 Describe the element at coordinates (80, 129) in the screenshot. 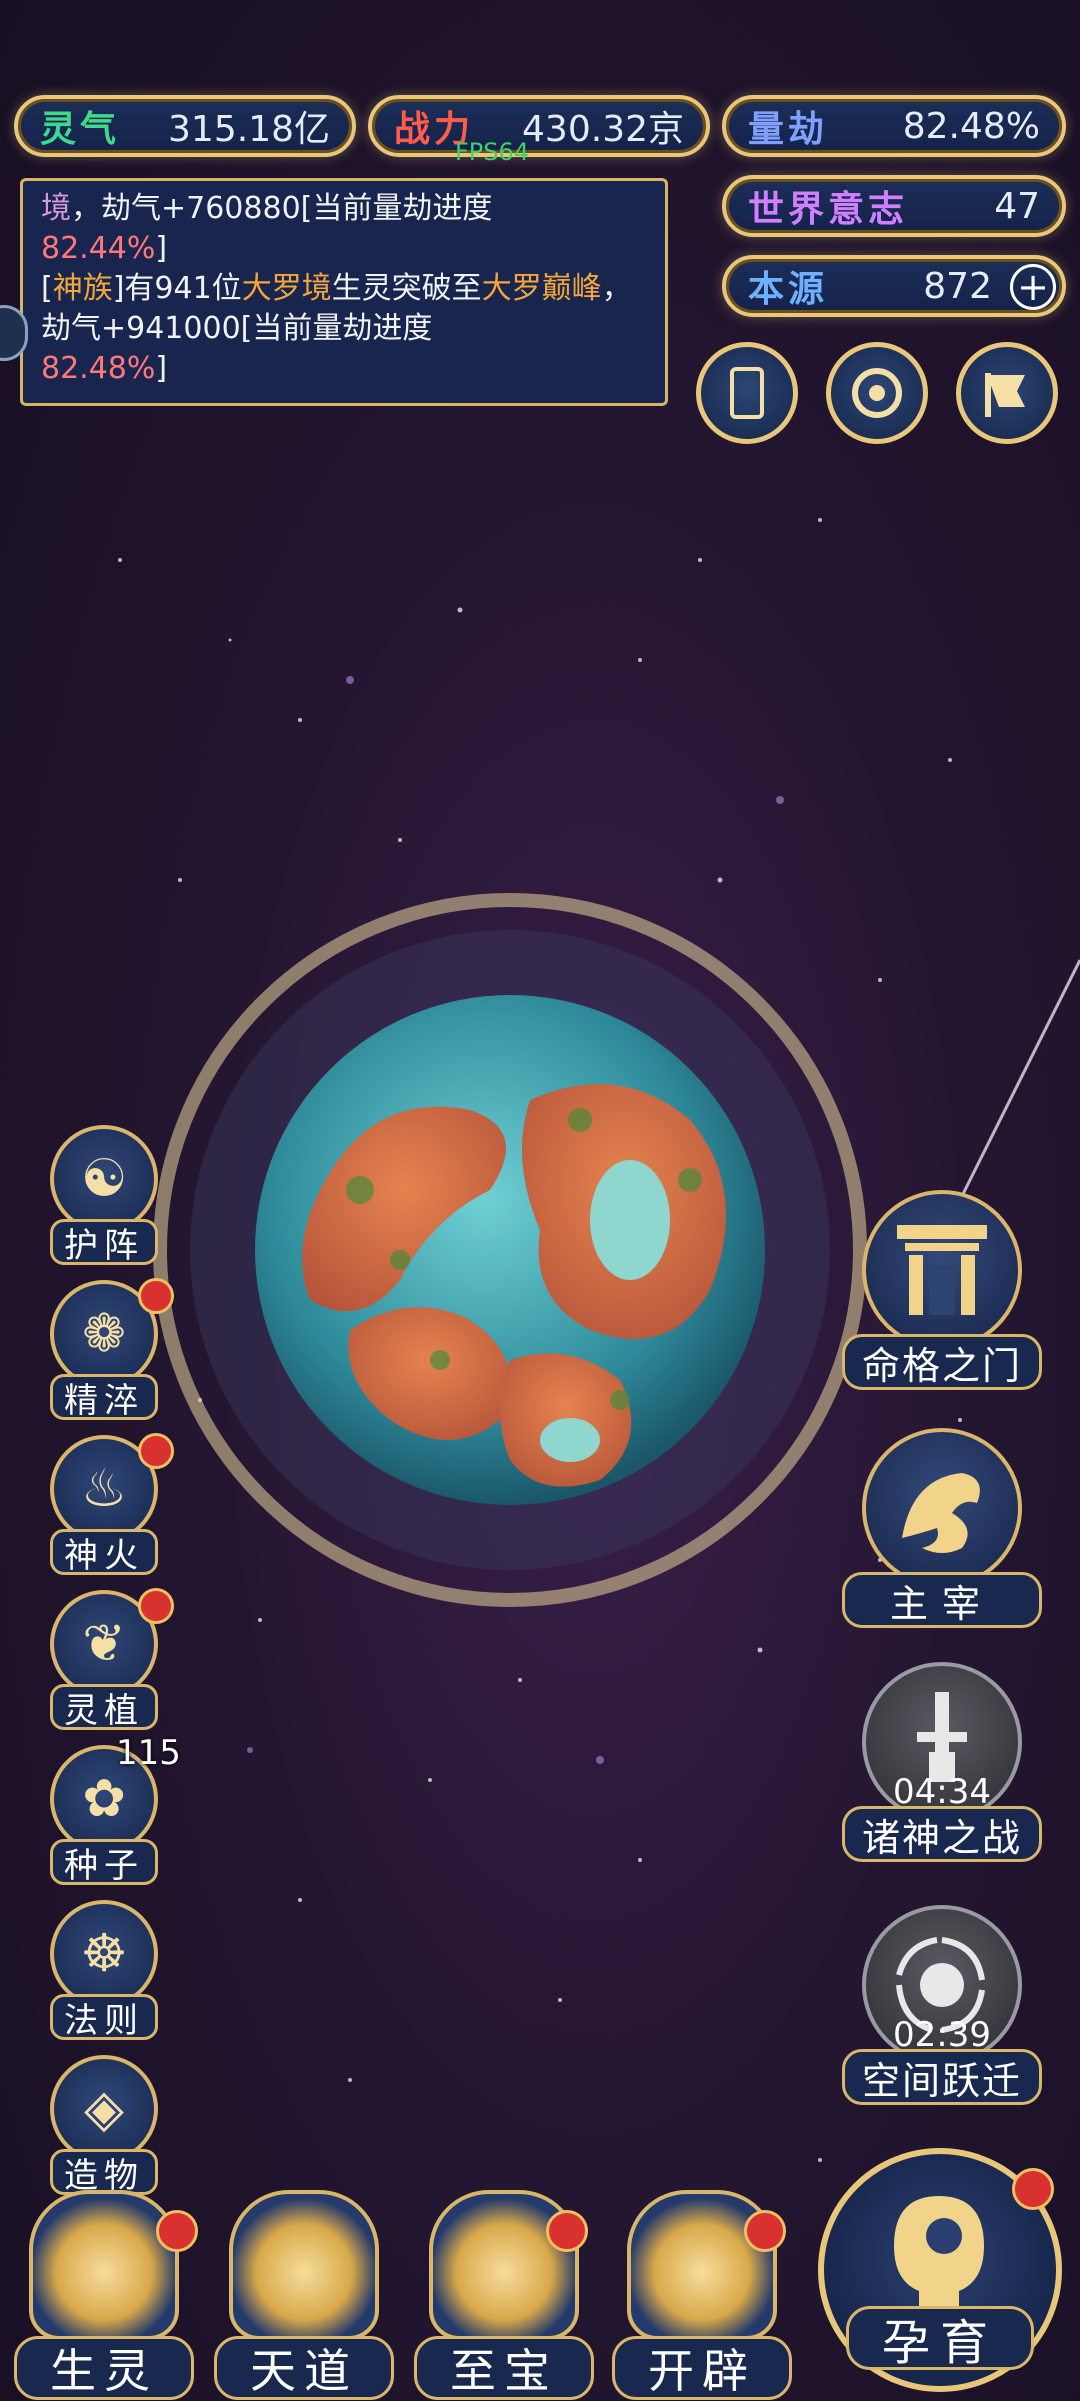

I see `lingqi-label: 灵气` at that location.